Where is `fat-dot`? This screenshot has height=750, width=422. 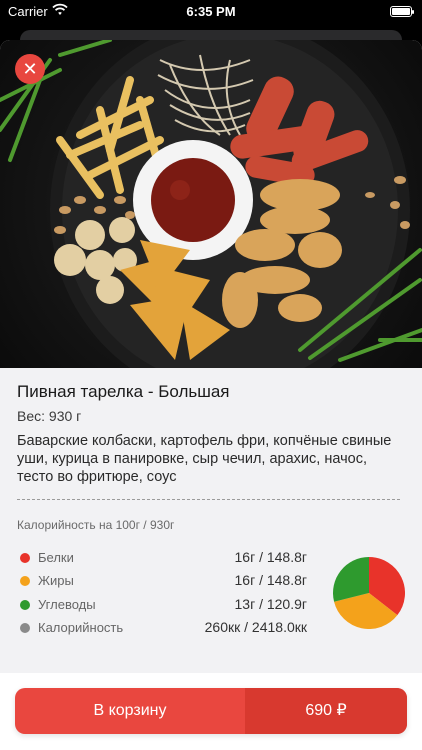 fat-dot is located at coordinates (25, 581).